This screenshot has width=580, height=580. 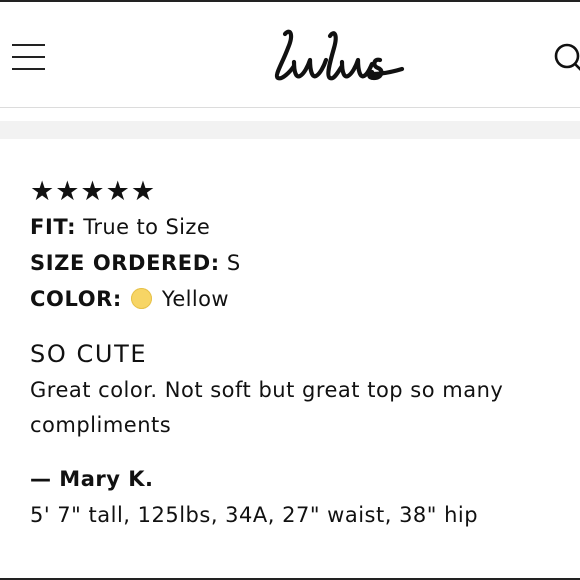 What do you see at coordinates (89, 354) in the screenshot?
I see `review-title: SO CUTE` at bounding box center [89, 354].